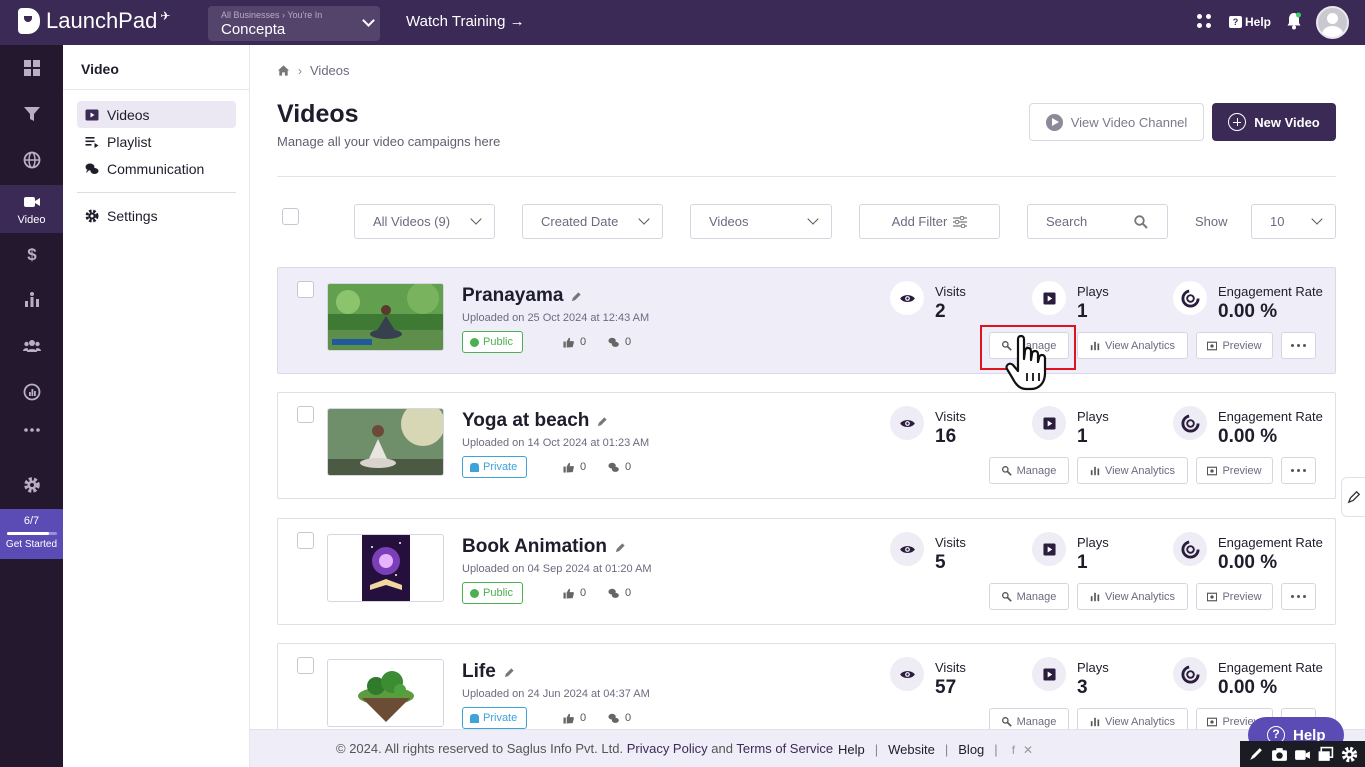  I want to click on divider, so click(806, 176).